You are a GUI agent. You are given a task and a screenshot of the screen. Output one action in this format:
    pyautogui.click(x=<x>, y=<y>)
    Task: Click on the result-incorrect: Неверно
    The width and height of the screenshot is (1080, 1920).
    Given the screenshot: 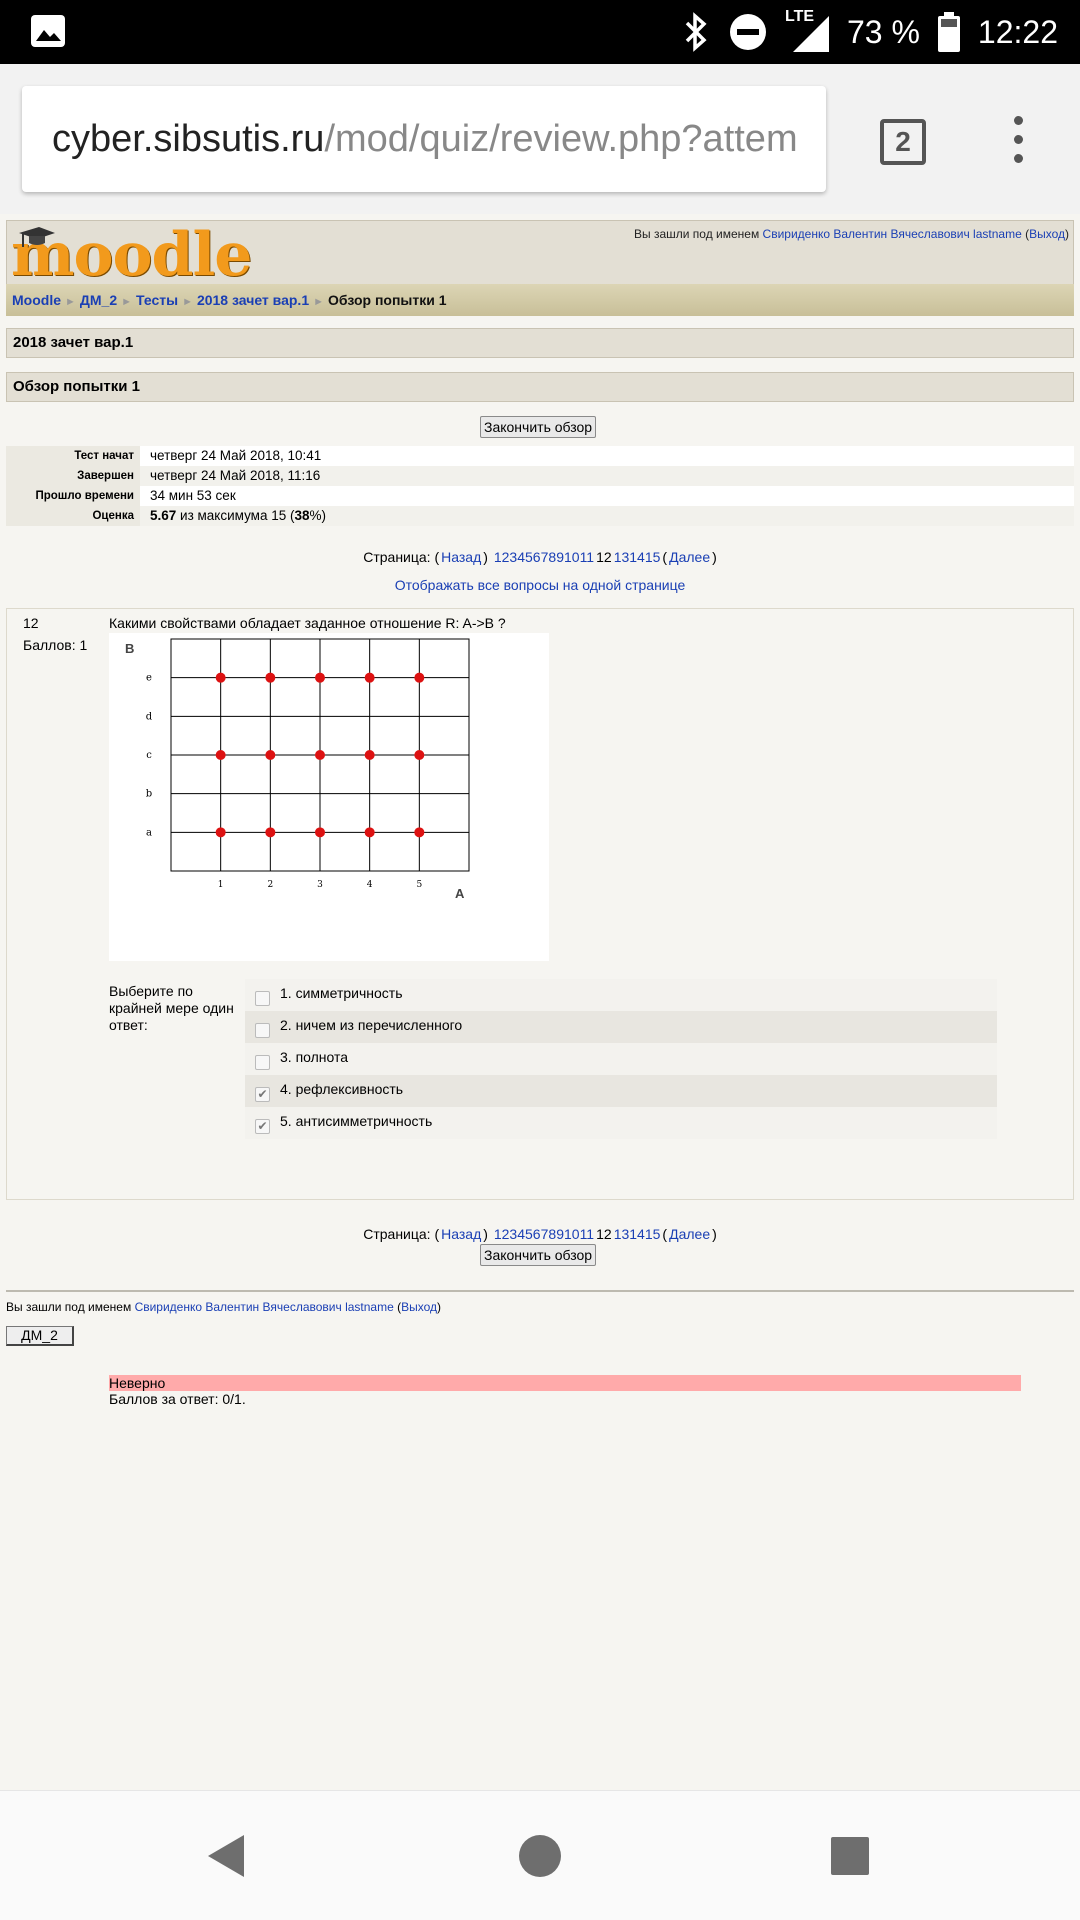 What is the action you would take?
    pyautogui.click(x=565, y=1383)
    